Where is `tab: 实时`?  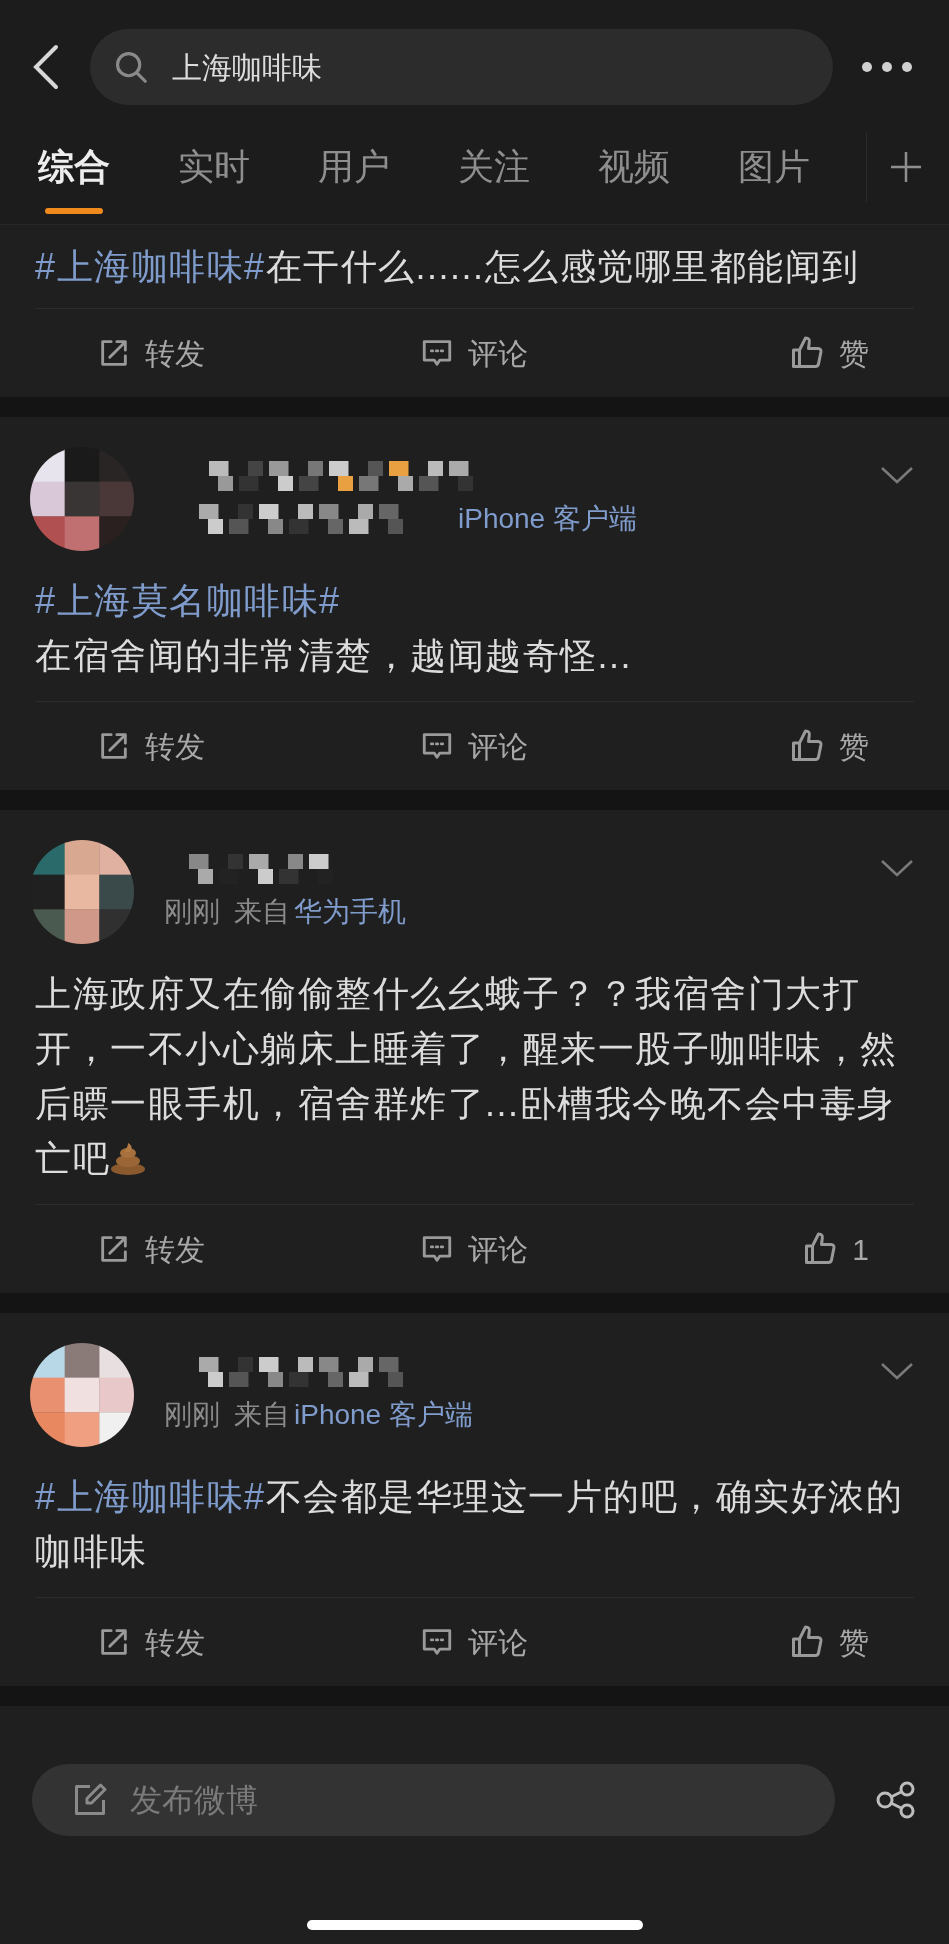 tab: 实时 is located at coordinates (214, 167).